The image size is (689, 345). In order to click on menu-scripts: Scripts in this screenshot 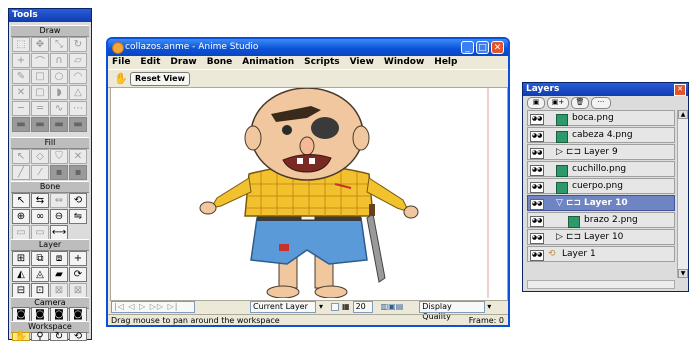, I will do `click(321, 62)`.